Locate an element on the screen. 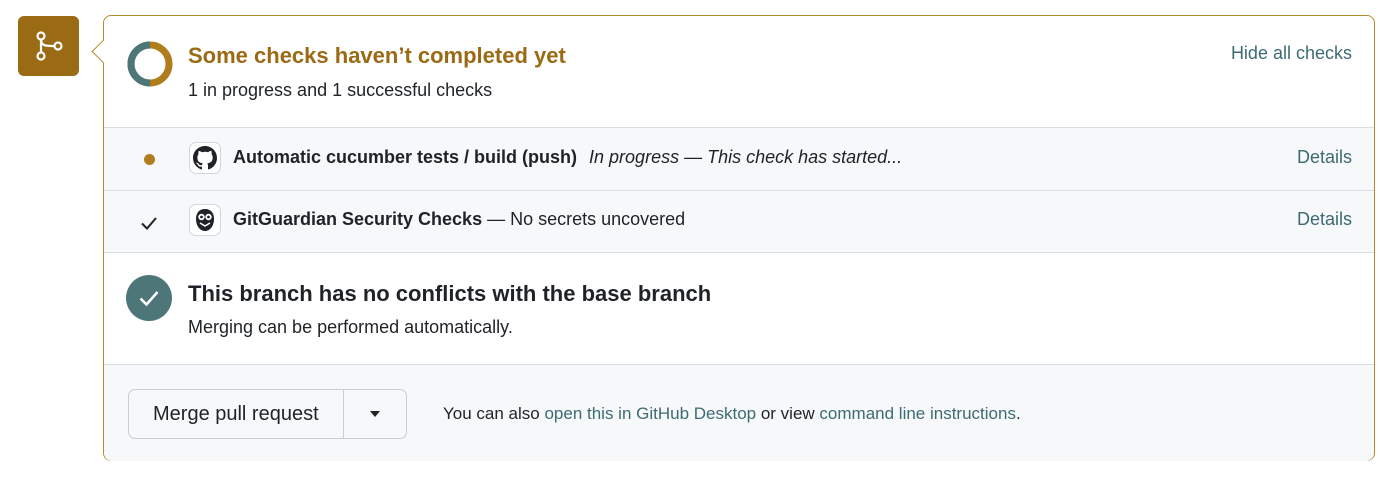  gitguardian-icon is located at coordinates (205, 220).